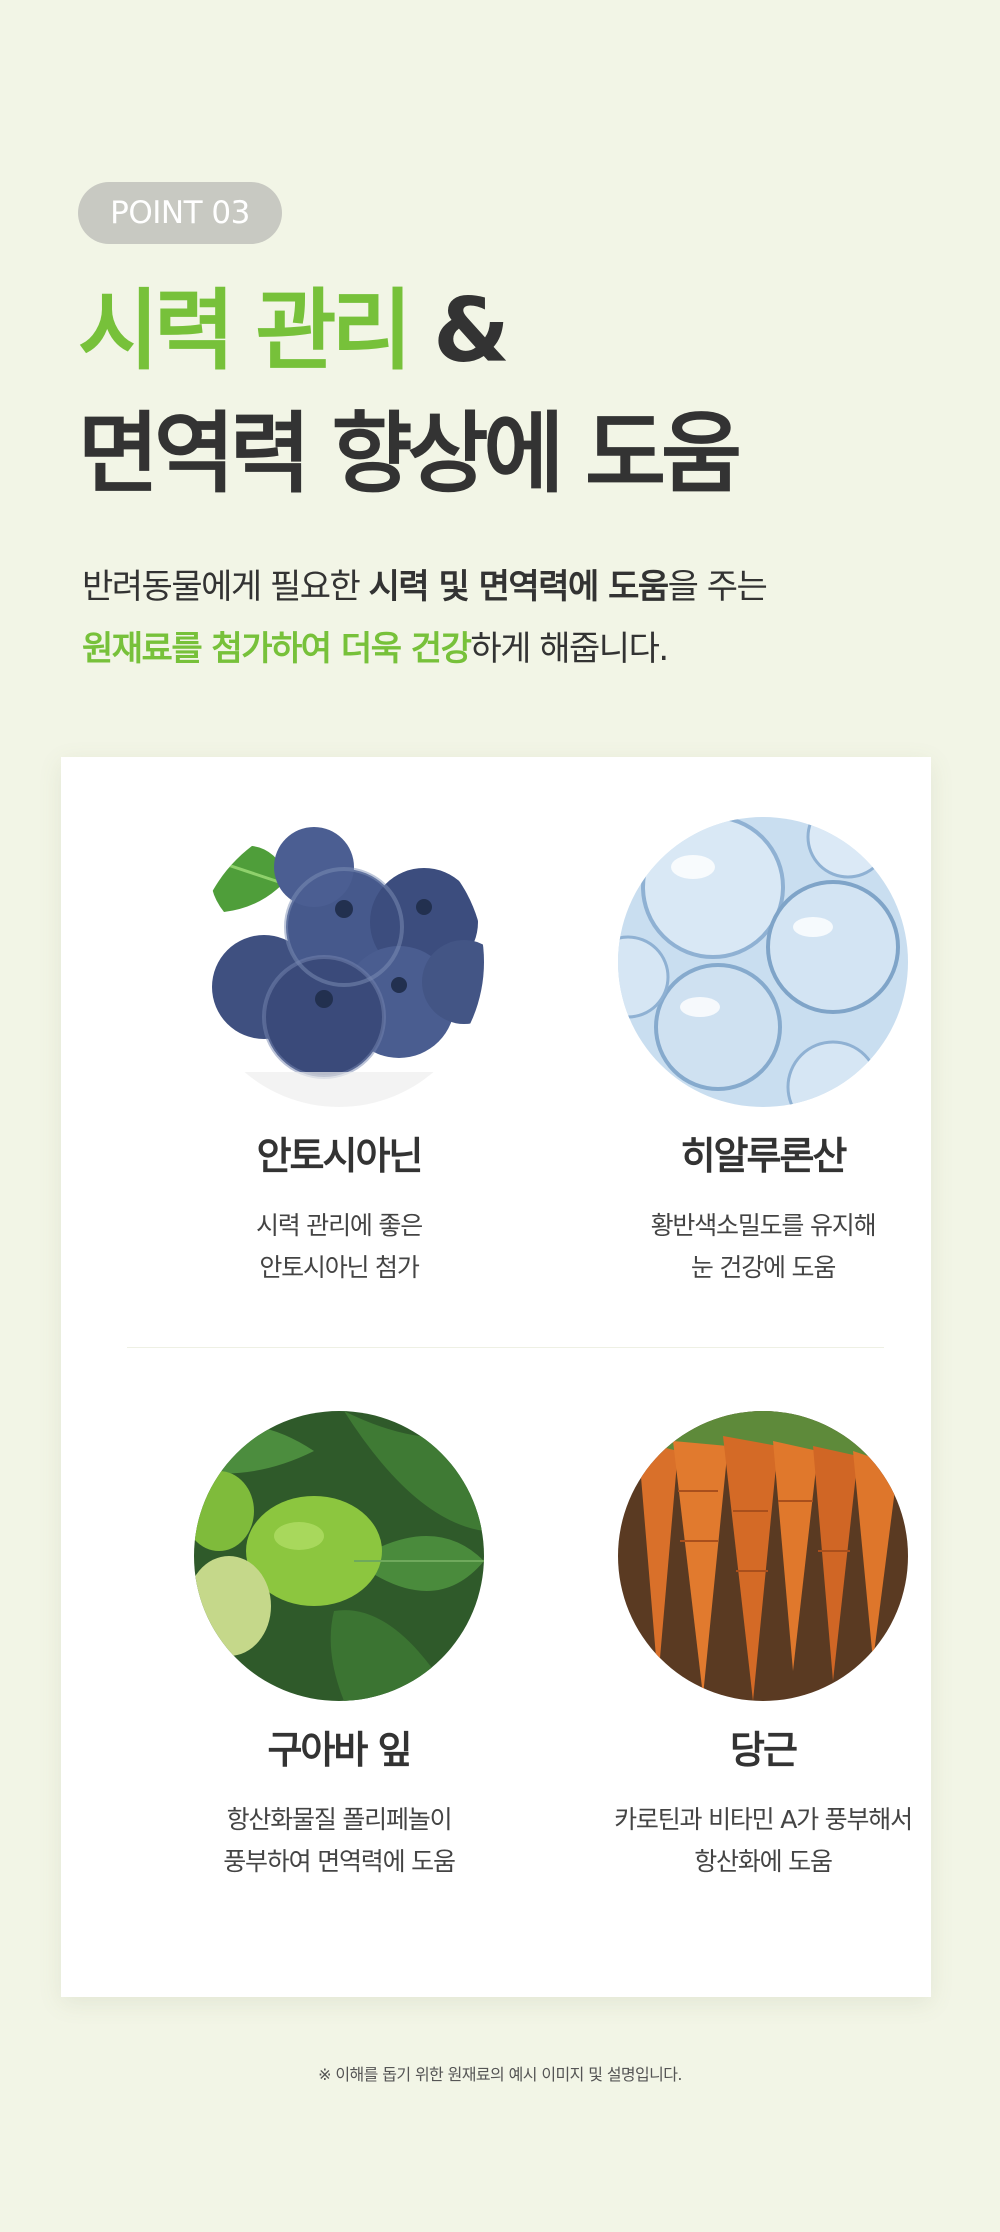 Image resolution: width=1000 pixels, height=2232 pixels. What do you see at coordinates (763, 962) in the screenshot?
I see `hyaluronic-bubbles-photo` at bounding box center [763, 962].